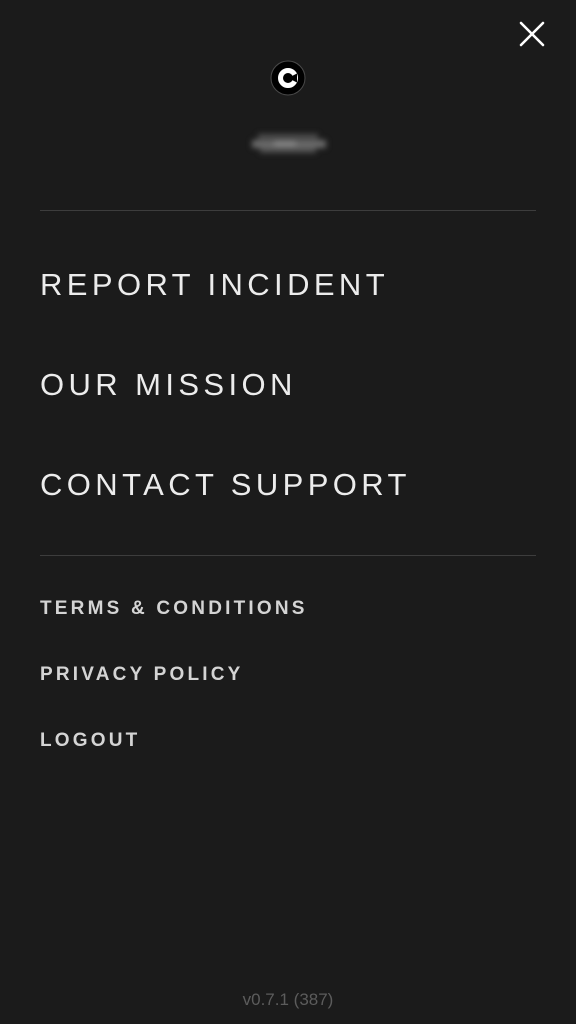 The image size is (576, 1024). Describe the element at coordinates (290, 305) in the screenshot. I see `menu-item-report-incident: REPORT INCIDENT` at that location.